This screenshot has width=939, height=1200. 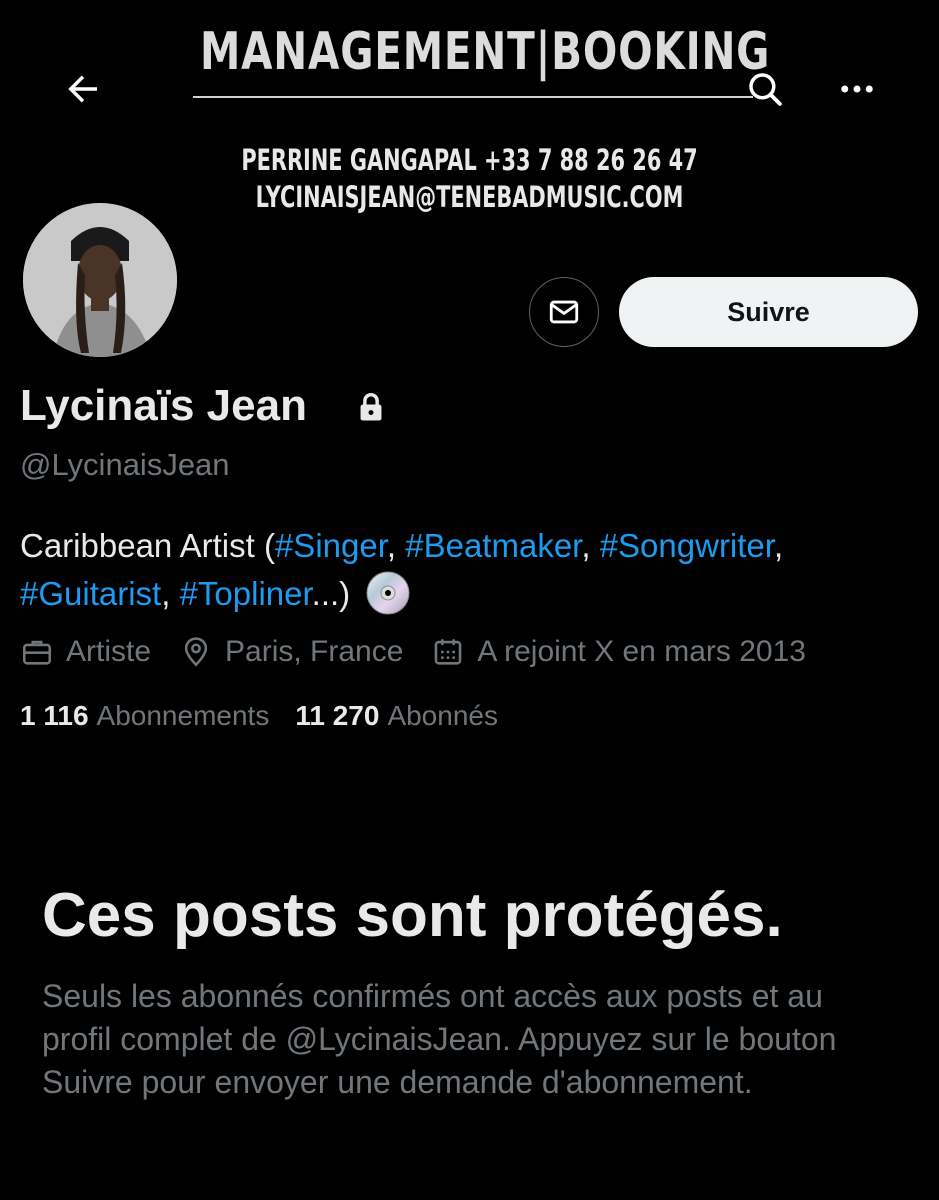 I want to click on follow-button: Suivre, so click(x=768, y=312).